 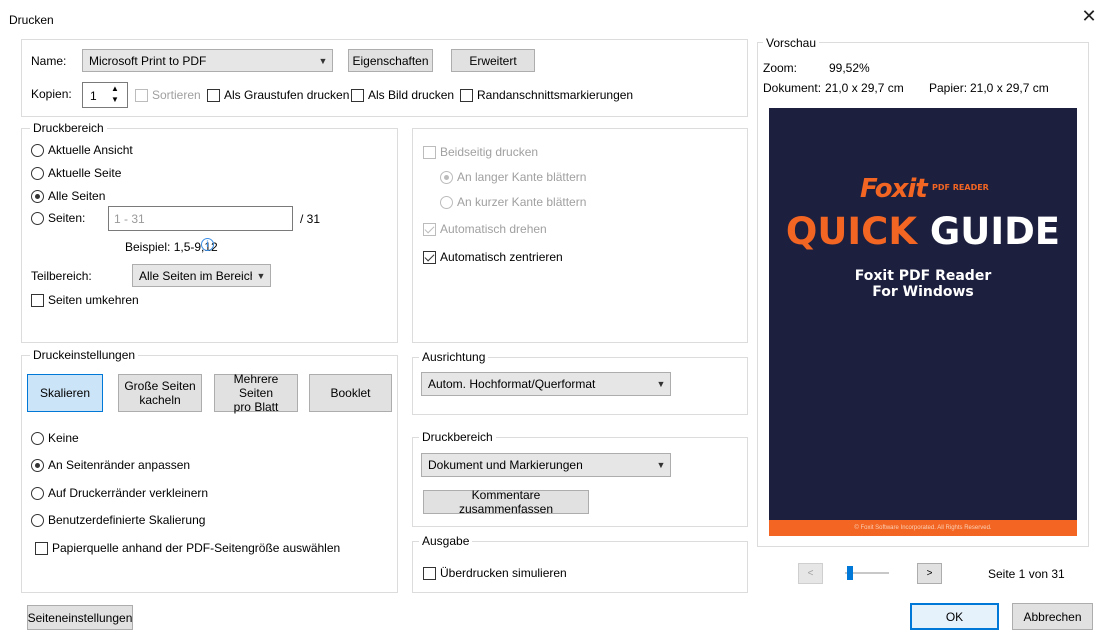 What do you see at coordinates (506, 502) in the screenshot?
I see `summarize-comments-button: Kommentare zusammenfassen` at bounding box center [506, 502].